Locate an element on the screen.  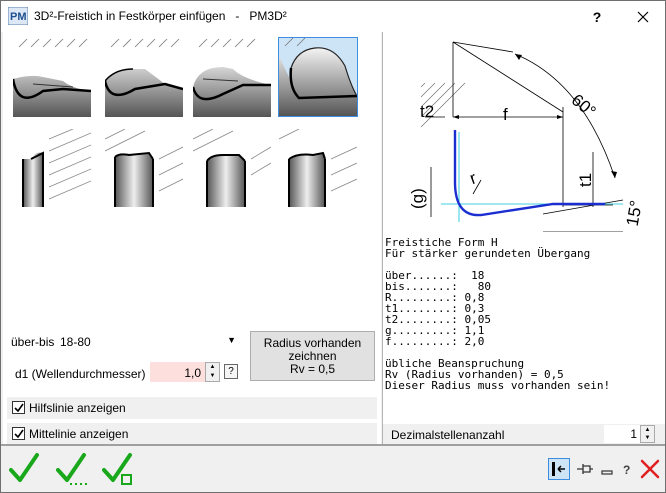
close-button is located at coordinates (643, 17).